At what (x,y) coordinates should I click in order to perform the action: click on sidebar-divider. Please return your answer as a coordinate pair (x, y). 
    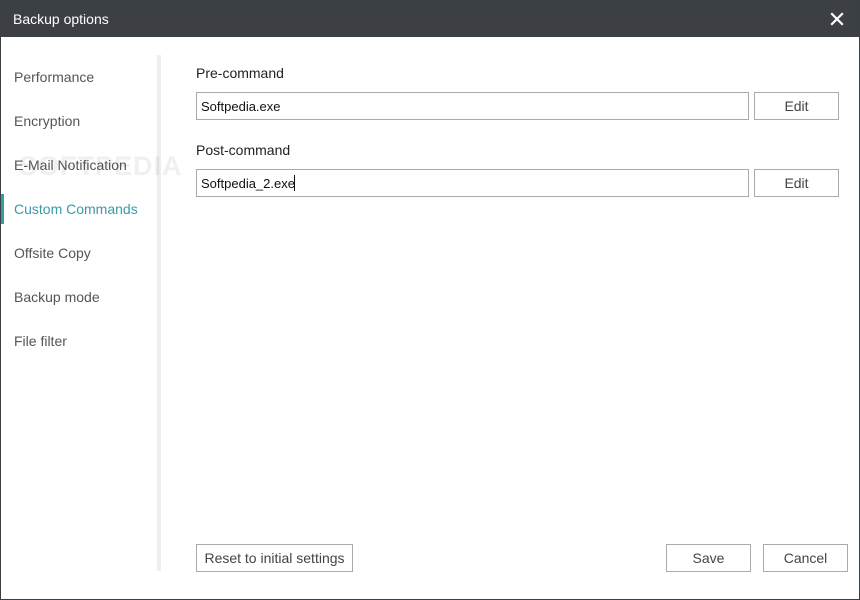
    Looking at the image, I should click on (159, 313).